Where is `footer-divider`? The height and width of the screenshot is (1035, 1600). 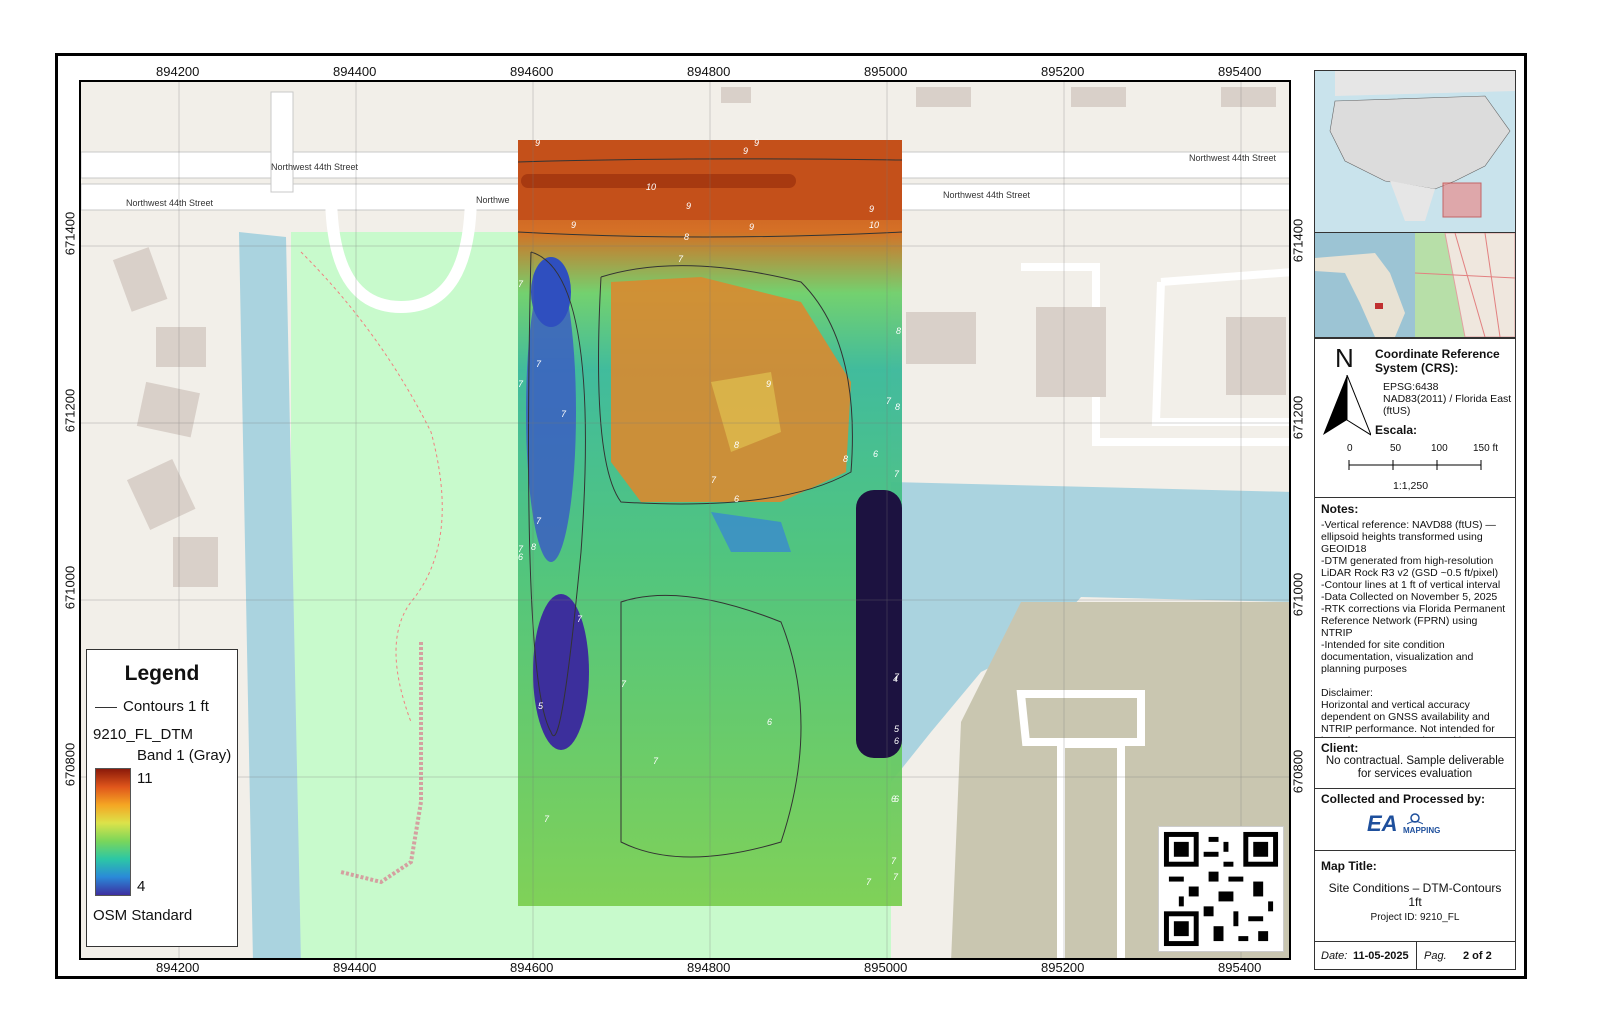
footer-divider is located at coordinates (1416, 955).